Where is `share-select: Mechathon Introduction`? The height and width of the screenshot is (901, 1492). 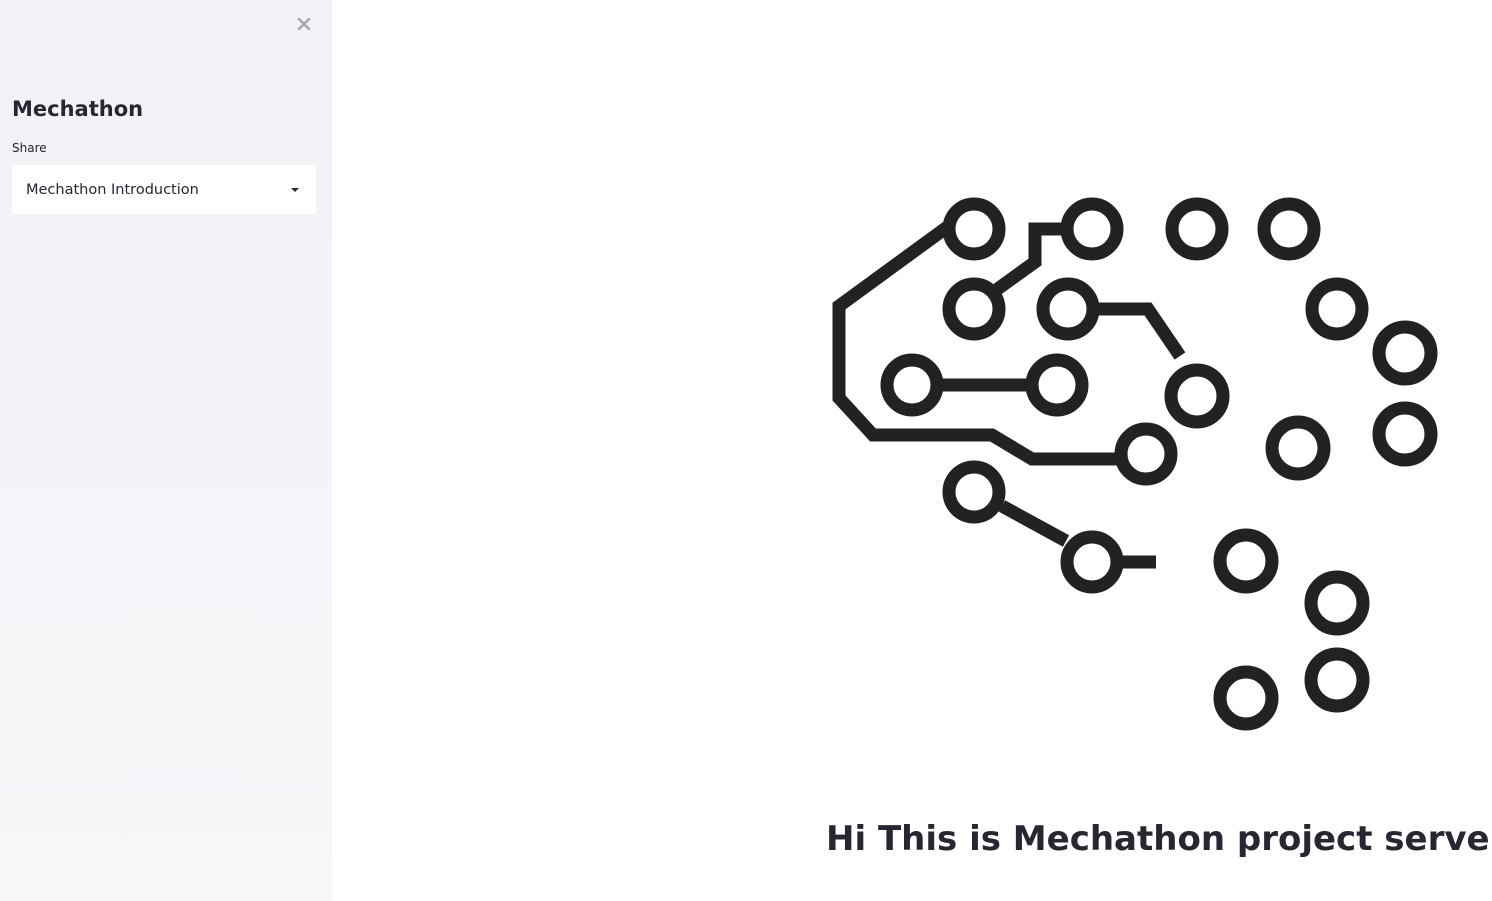 share-select: Mechathon Introduction is located at coordinates (164, 189).